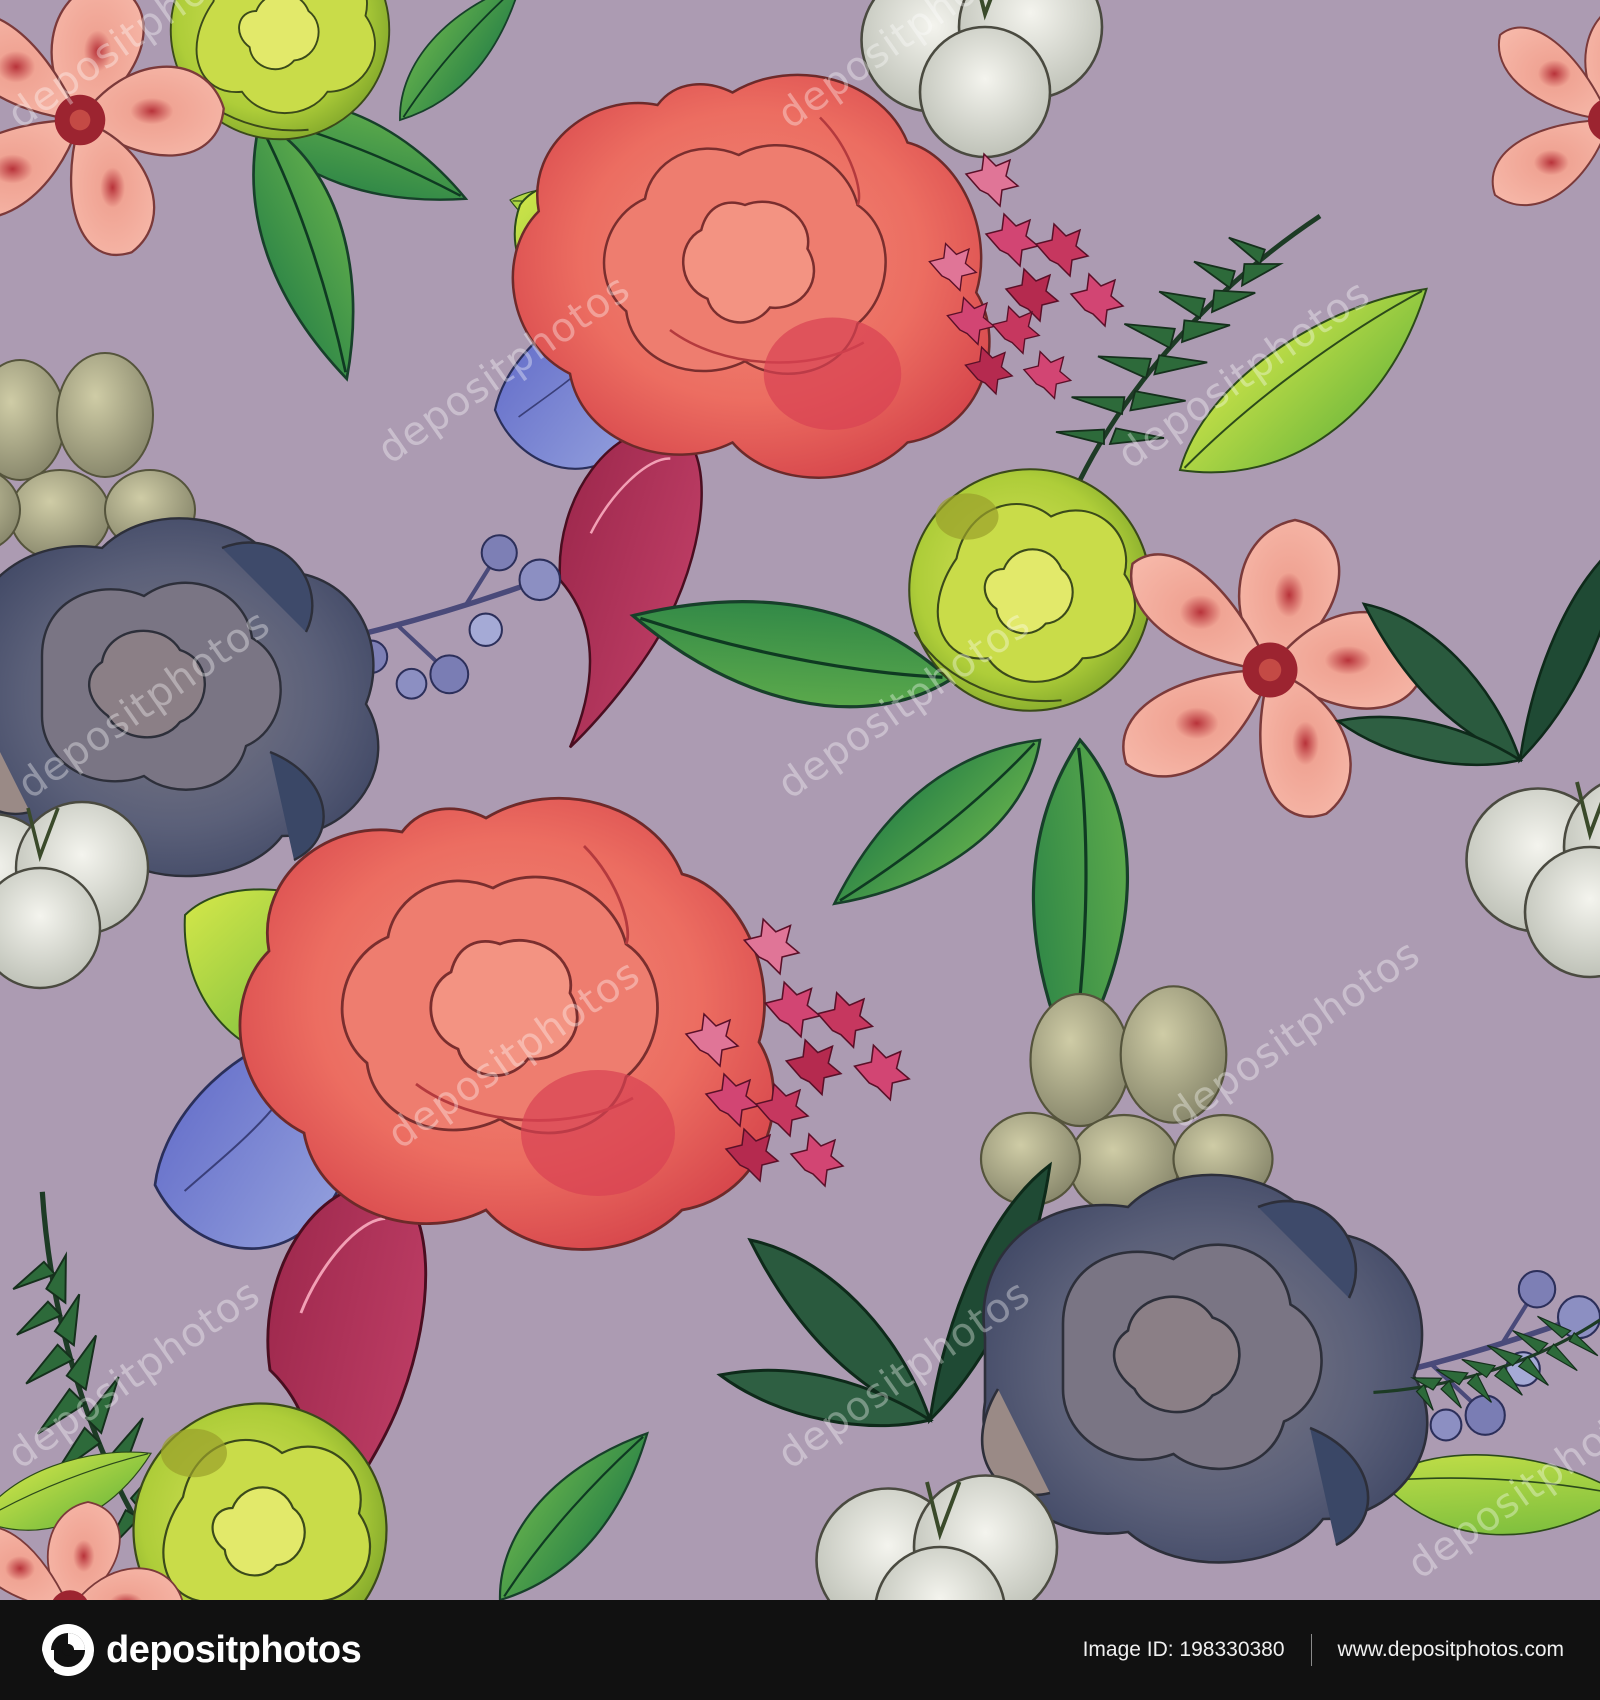 The height and width of the screenshot is (1700, 1600). Describe the element at coordinates (68, 1650) in the screenshot. I see `camera-shutter-icon` at that location.